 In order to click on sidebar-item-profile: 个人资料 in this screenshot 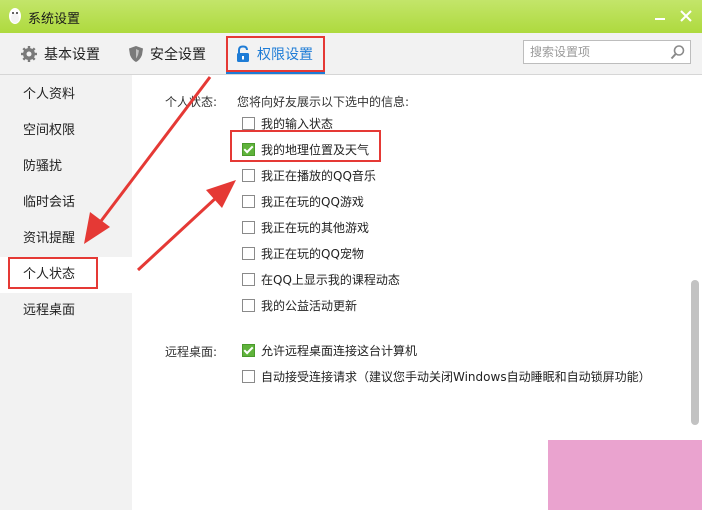, I will do `click(66, 95)`.